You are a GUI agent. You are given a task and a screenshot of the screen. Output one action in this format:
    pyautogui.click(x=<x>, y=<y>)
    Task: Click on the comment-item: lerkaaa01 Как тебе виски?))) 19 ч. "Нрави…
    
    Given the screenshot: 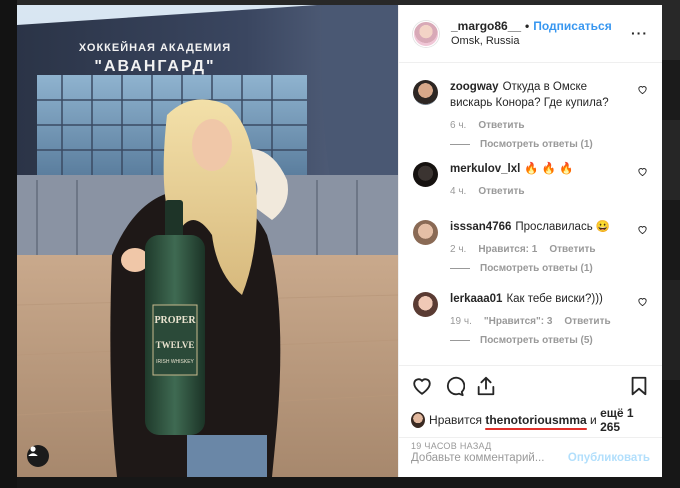 What is the action you would take?
    pyautogui.click(x=530, y=327)
    